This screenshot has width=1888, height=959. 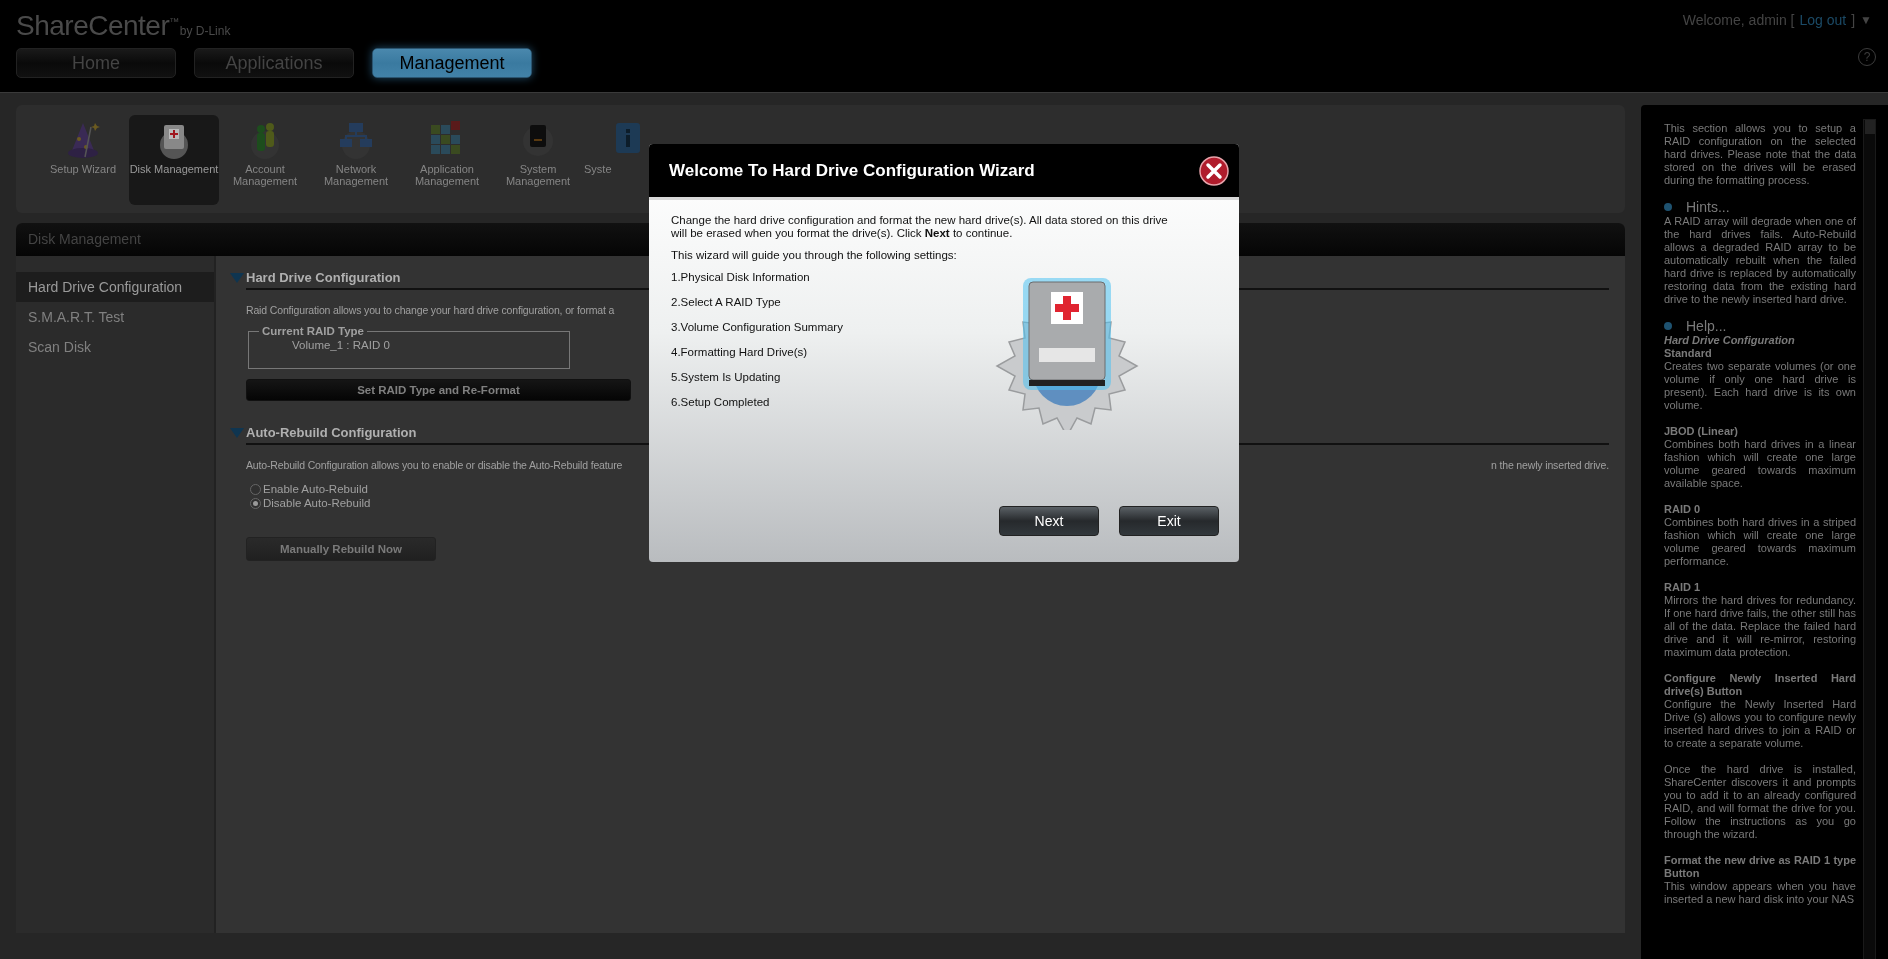 What do you see at coordinates (115, 287) in the screenshot?
I see `side-menu-item: Hard Drive Configuration` at bounding box center [115, 287].